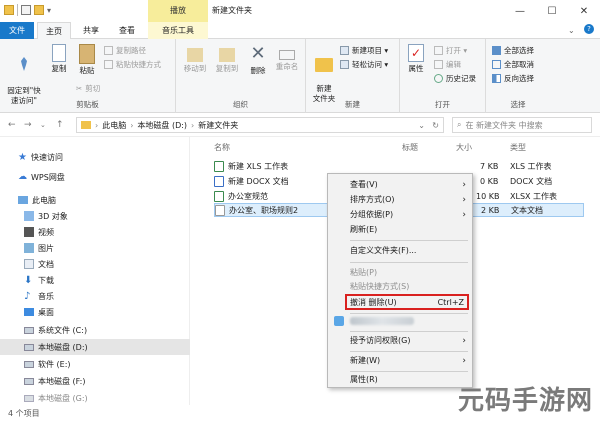  I want to click on new-item-button: 新建项目 ▾, so click(364, 50).